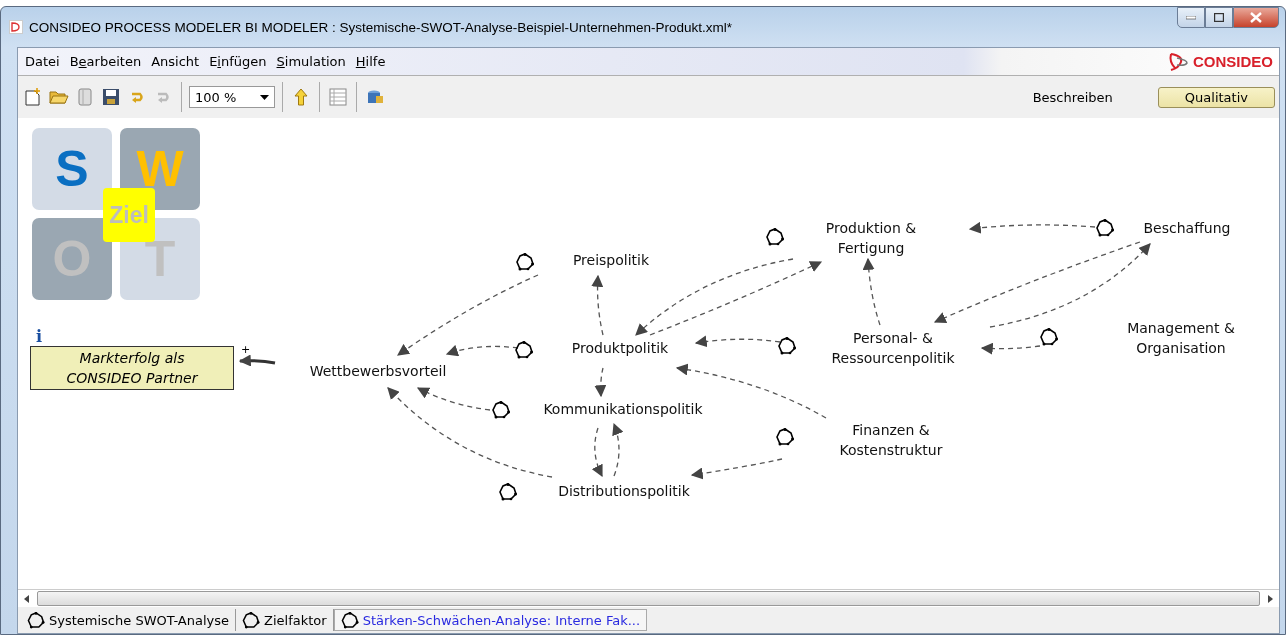 The image size is (1286, 637). Describe the element at coordinates (132, 368) in the screenshot. I see `goal-node: Markterfolg als CONSIDEO Partner` at that location.